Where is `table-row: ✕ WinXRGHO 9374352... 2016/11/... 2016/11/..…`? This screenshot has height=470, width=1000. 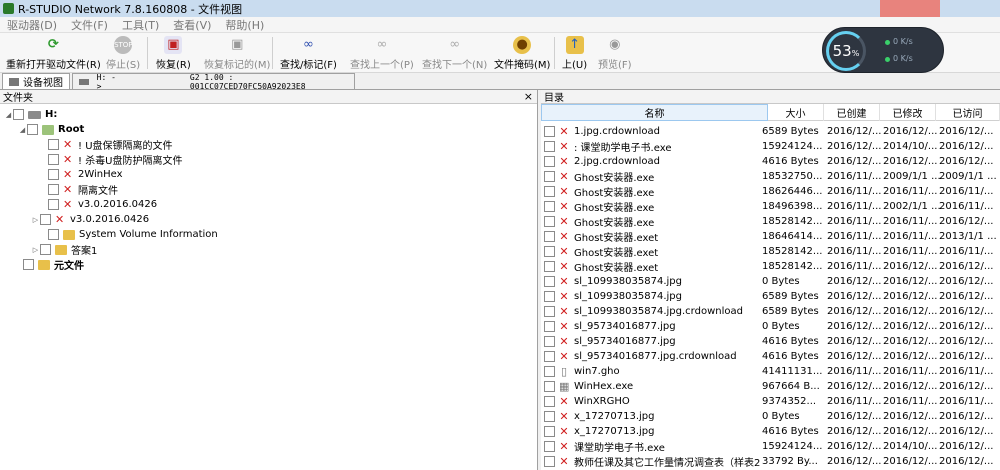
table-row: ✕ WinXRGHO 9374352... 2016/11/... 2016/11/..… is located at coordinates (770, 401).